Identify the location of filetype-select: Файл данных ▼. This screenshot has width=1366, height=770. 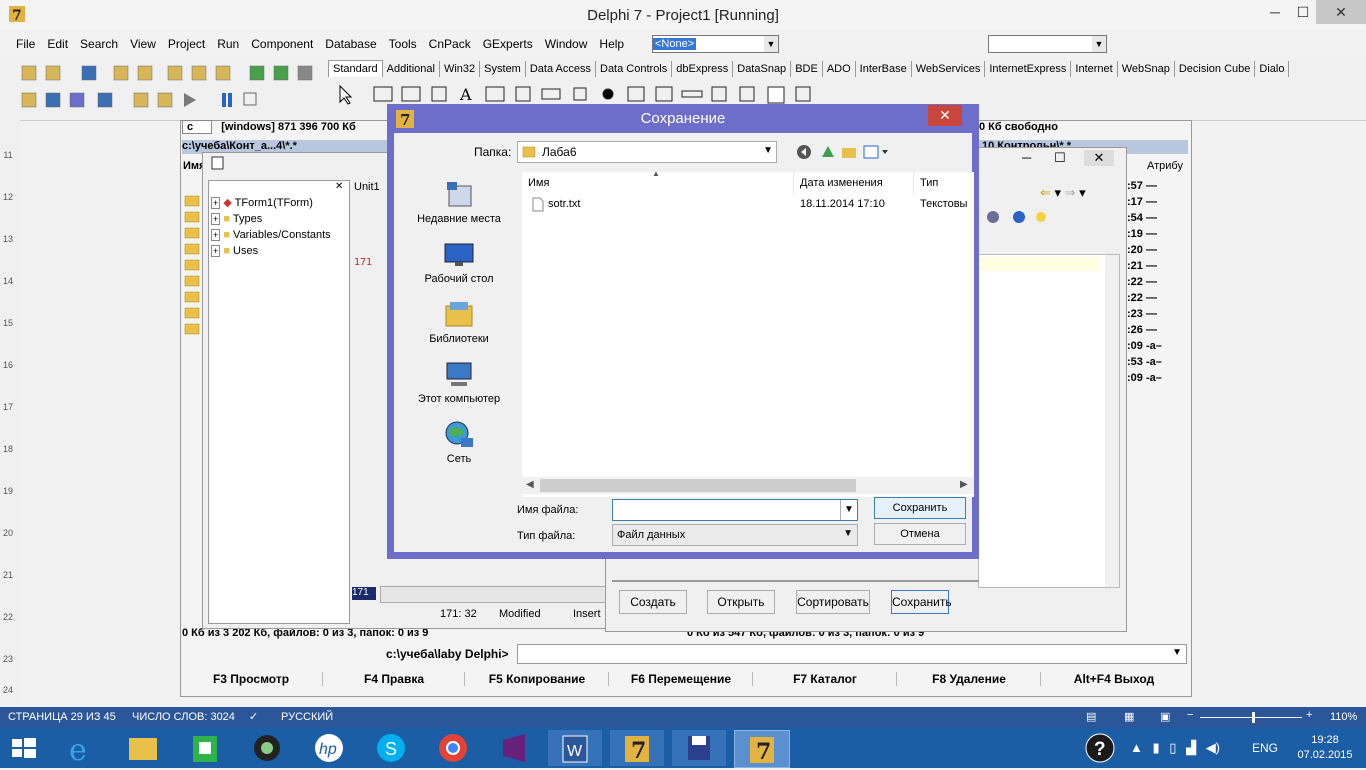
(735, 535).